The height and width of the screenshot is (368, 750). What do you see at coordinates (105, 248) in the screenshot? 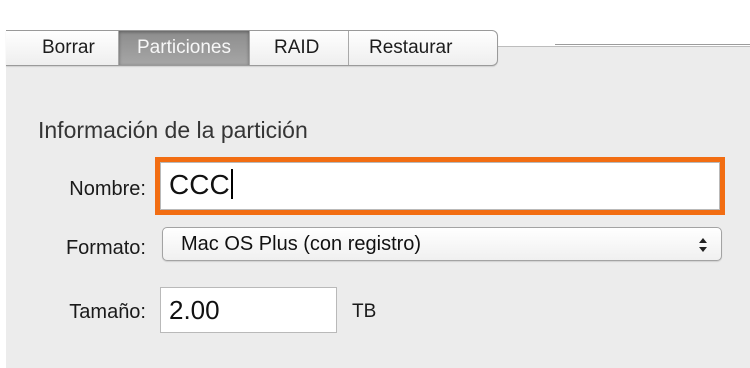
I see `format-label: Formato:` at bounding box center [105, 248].